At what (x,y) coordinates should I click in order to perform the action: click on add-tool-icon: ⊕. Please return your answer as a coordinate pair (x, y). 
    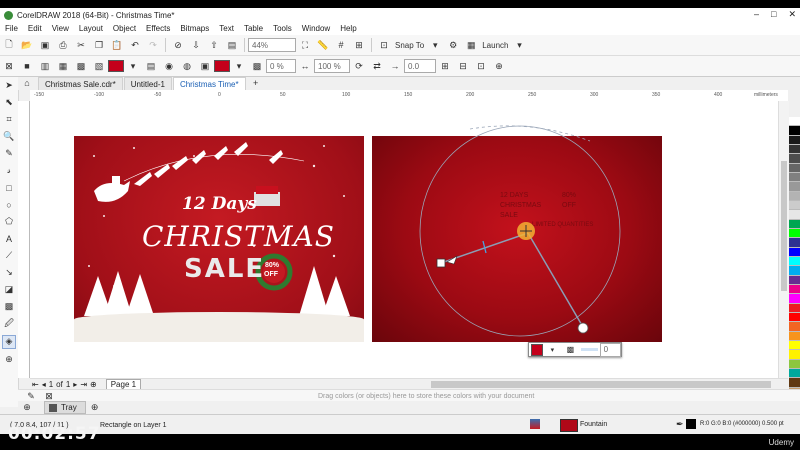
    Looking at the image, I should click on (9, 360).